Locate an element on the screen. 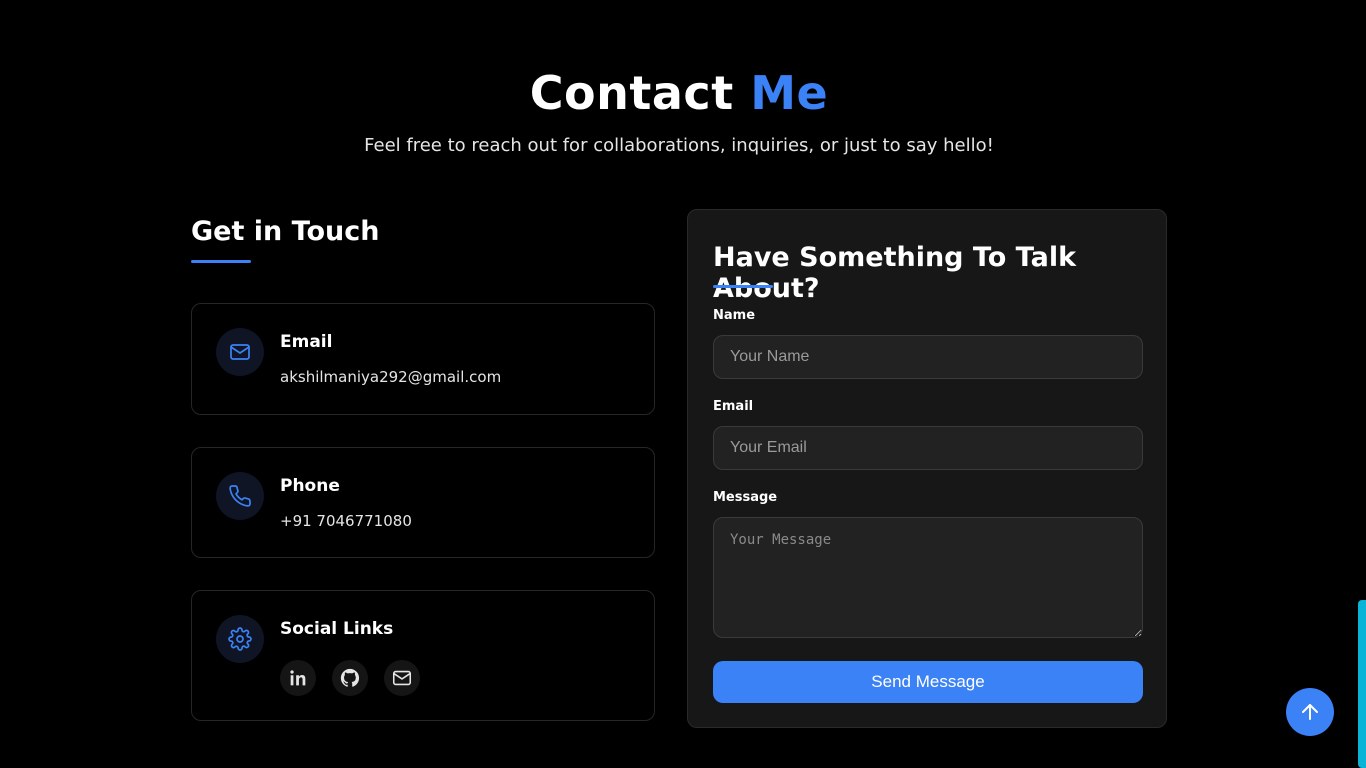 This screenshot has width=1366, height=768. phone-icon is located at coordinates (240, 496).